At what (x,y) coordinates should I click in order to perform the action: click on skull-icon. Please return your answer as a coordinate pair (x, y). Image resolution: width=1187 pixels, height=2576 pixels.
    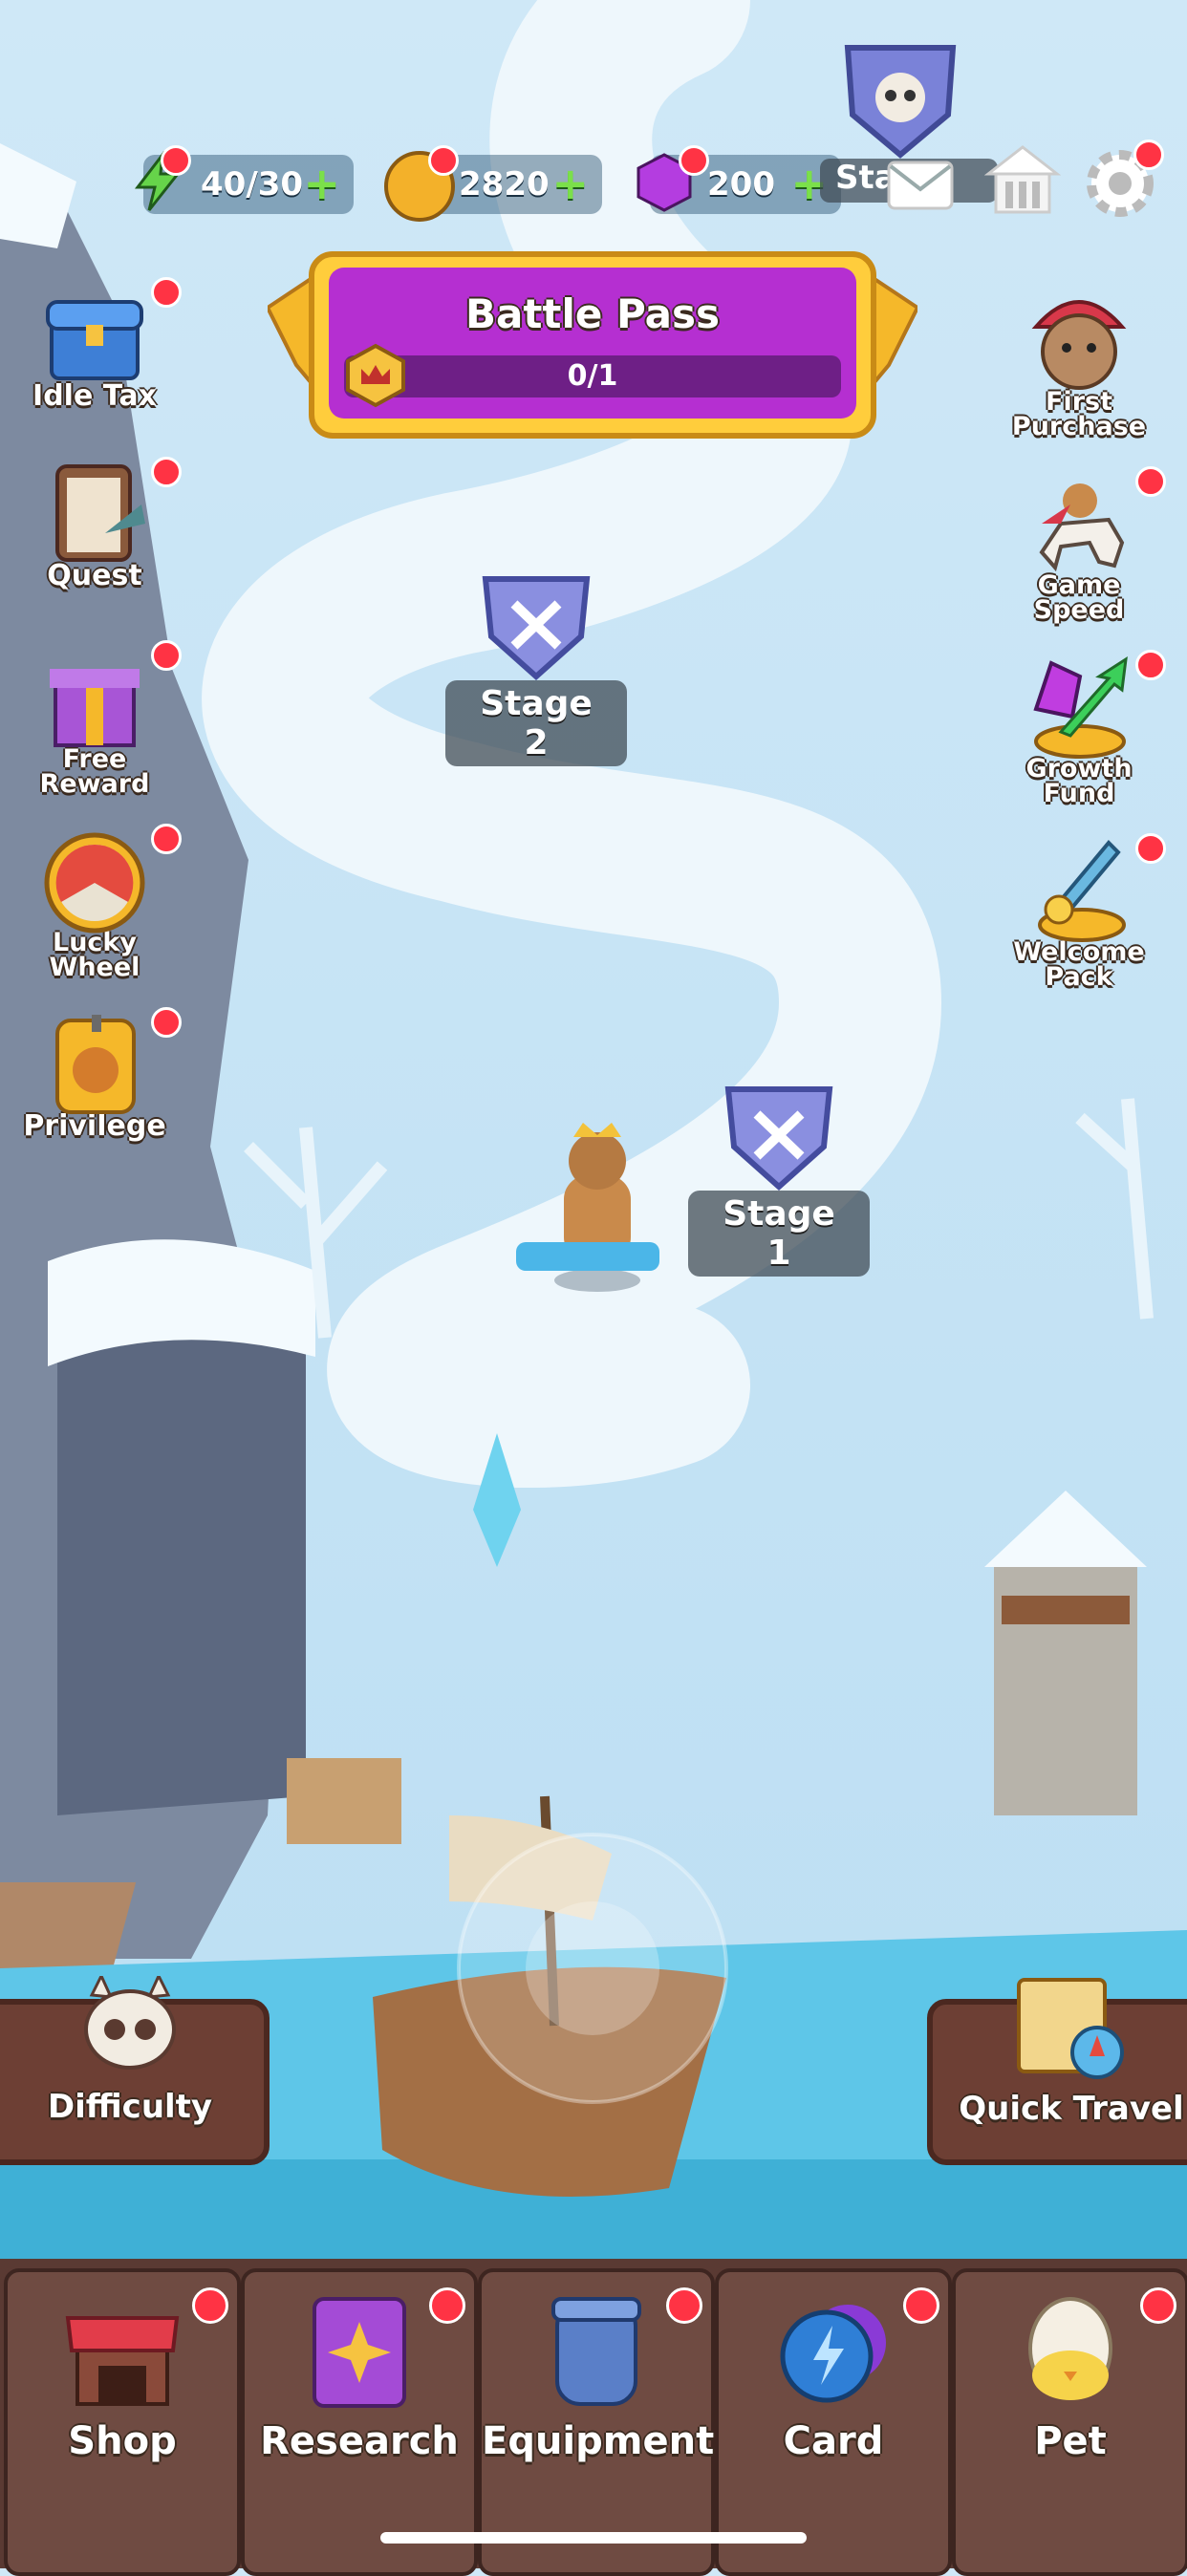
    Looking at the image, I should click on (130, 2021).